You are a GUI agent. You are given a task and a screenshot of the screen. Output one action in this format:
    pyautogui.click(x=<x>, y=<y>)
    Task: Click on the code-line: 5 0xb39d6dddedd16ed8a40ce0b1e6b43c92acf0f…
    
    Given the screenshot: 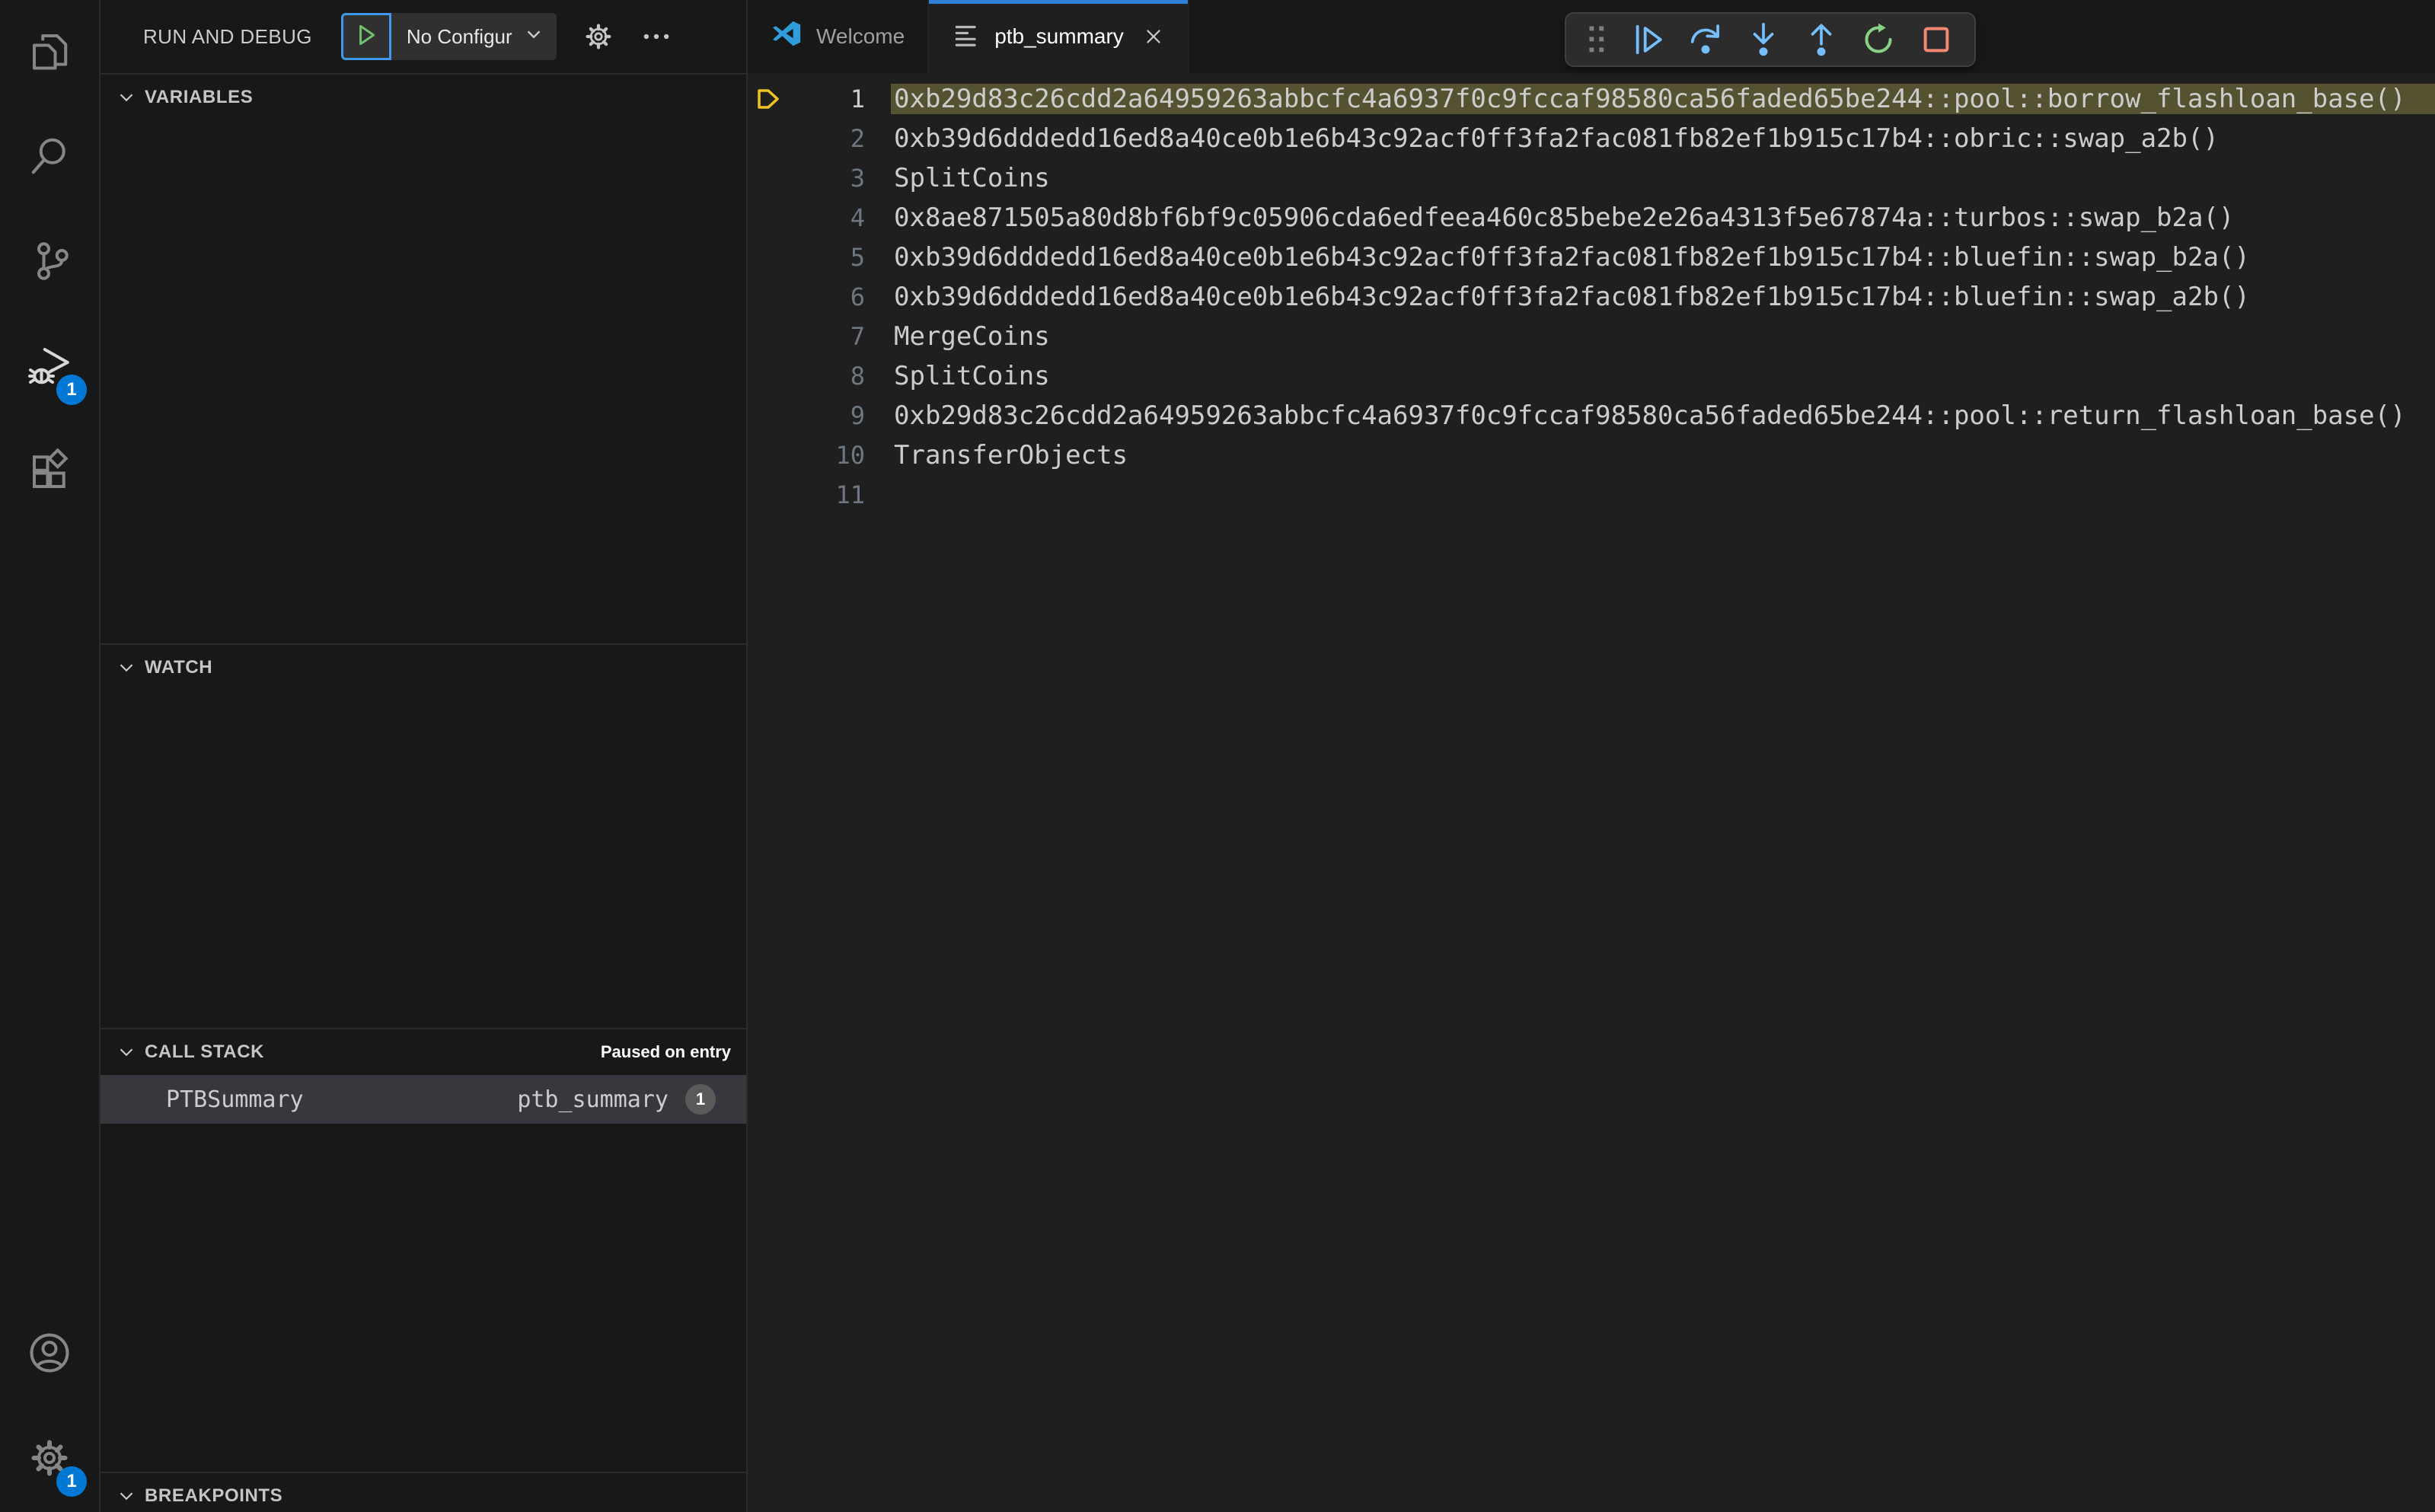 What is the action you would take?
    pyautogui.click(x=1591, y=257)
    